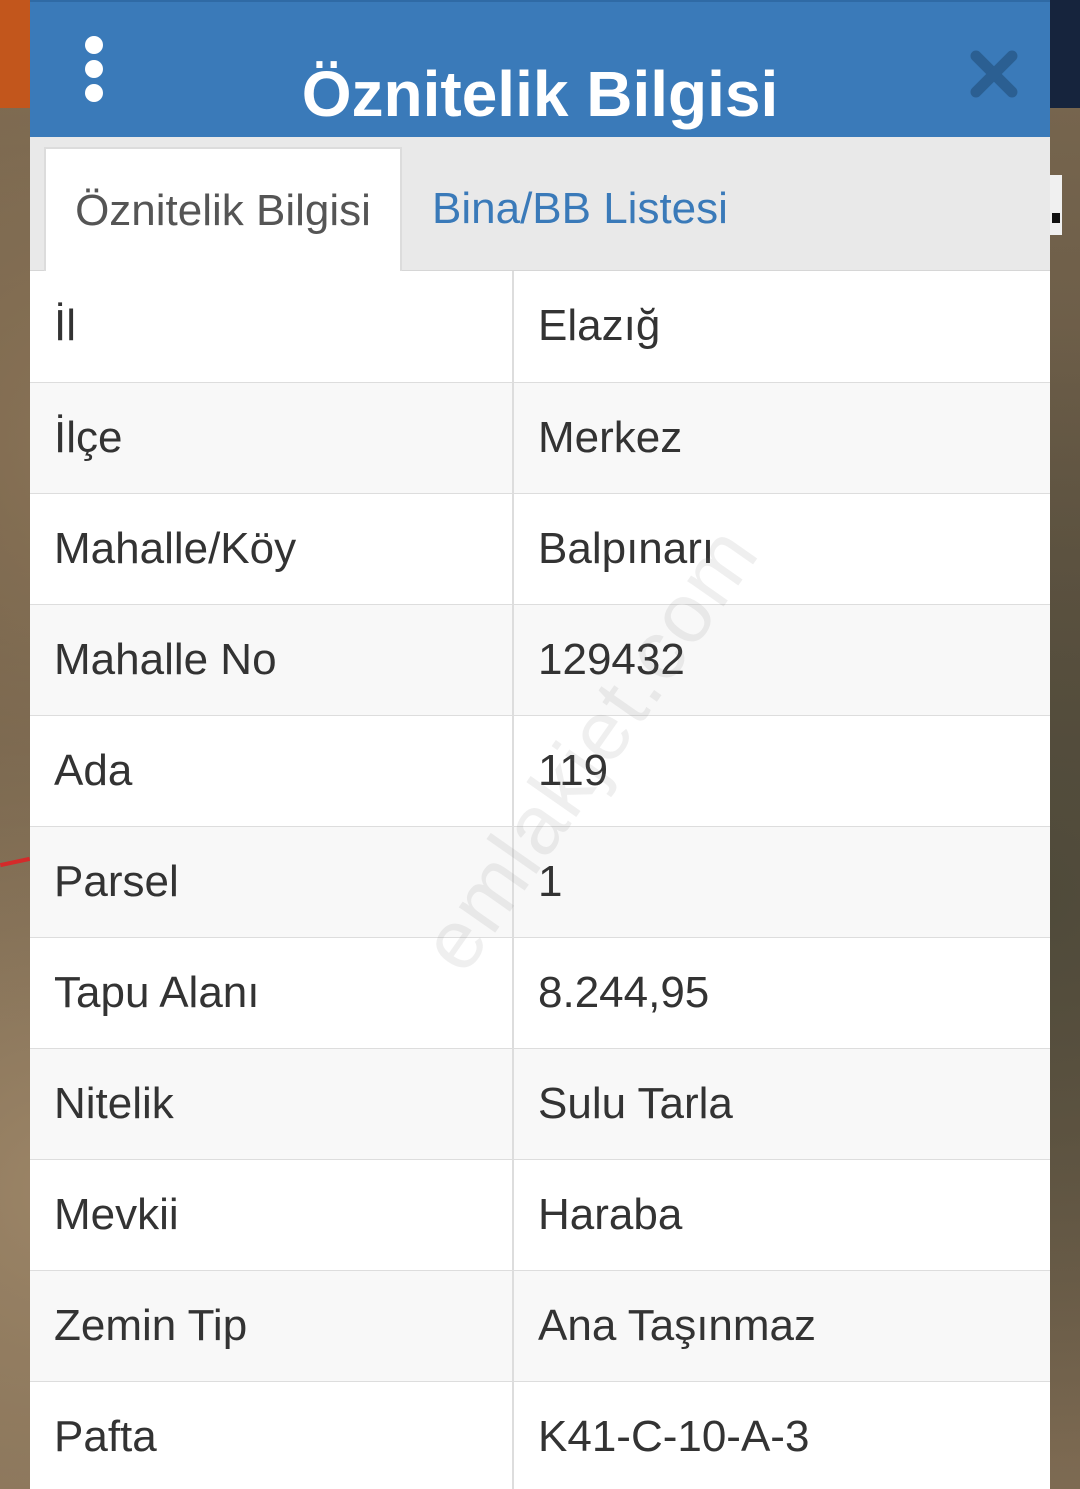 This screenshot has width=1080, height=1489. Describe the element at coordinates (781, 327) in the screenshot. I see `attribute-value: Elazığ` at that location.